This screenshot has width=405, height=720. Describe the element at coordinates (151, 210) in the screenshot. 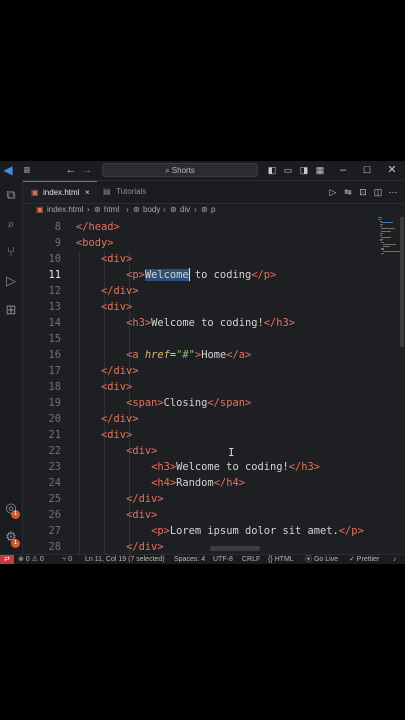

I see `breadcrumb-item-body: body` at that location.